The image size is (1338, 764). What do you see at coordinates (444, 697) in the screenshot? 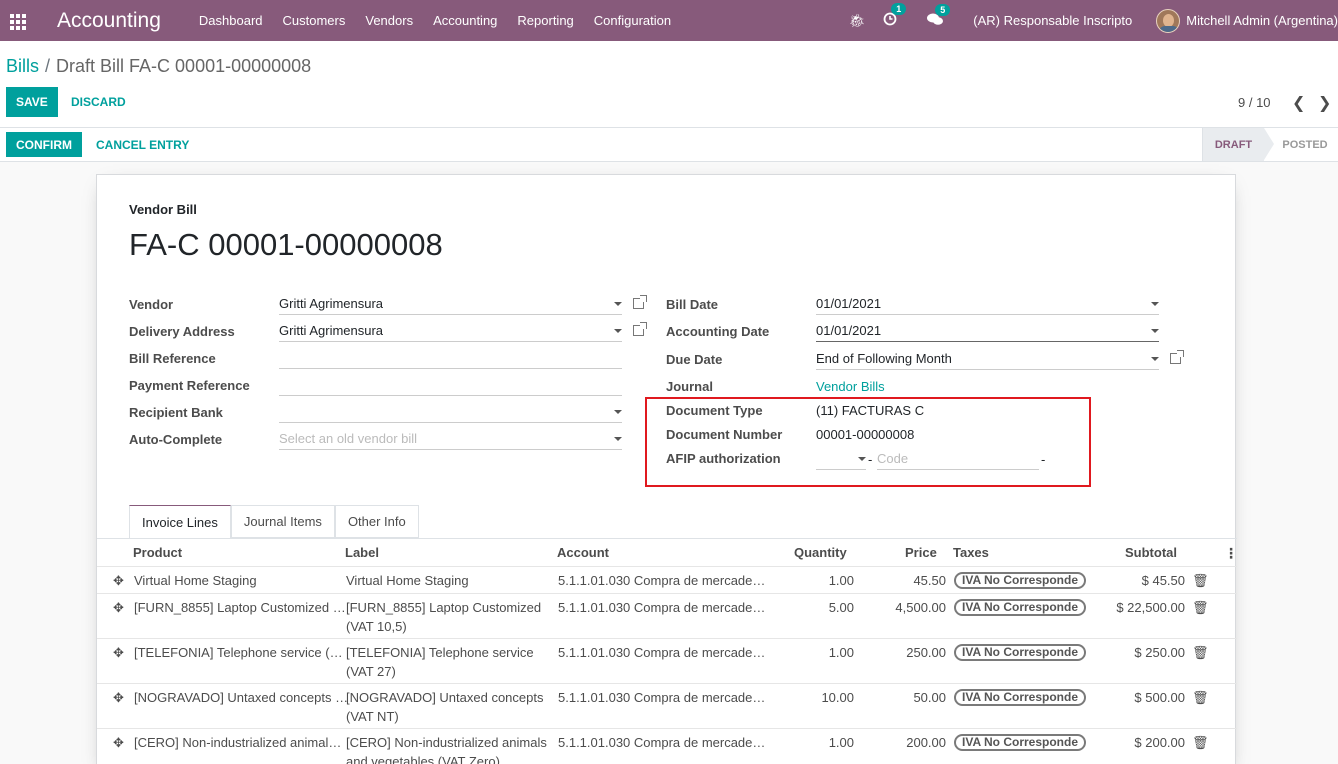
I see `row-label: [NOGRAVADO] Untaxed concepts` at bounding box center [444, 697].